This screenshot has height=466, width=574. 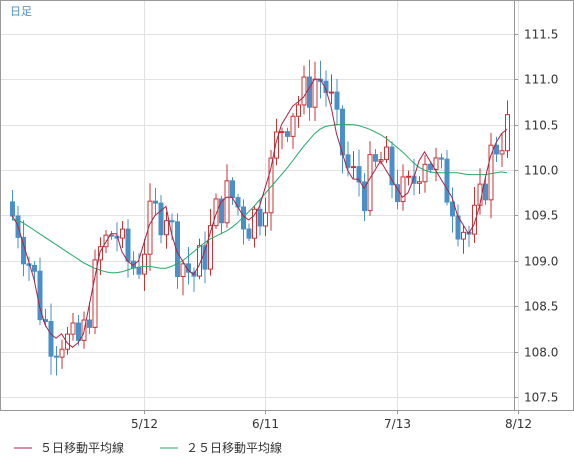 What do you see at coordinates (82, 447) in the screenshot?
I see `legend-label-ma5: ５日移動平均線` at bounding box center [82, 447].